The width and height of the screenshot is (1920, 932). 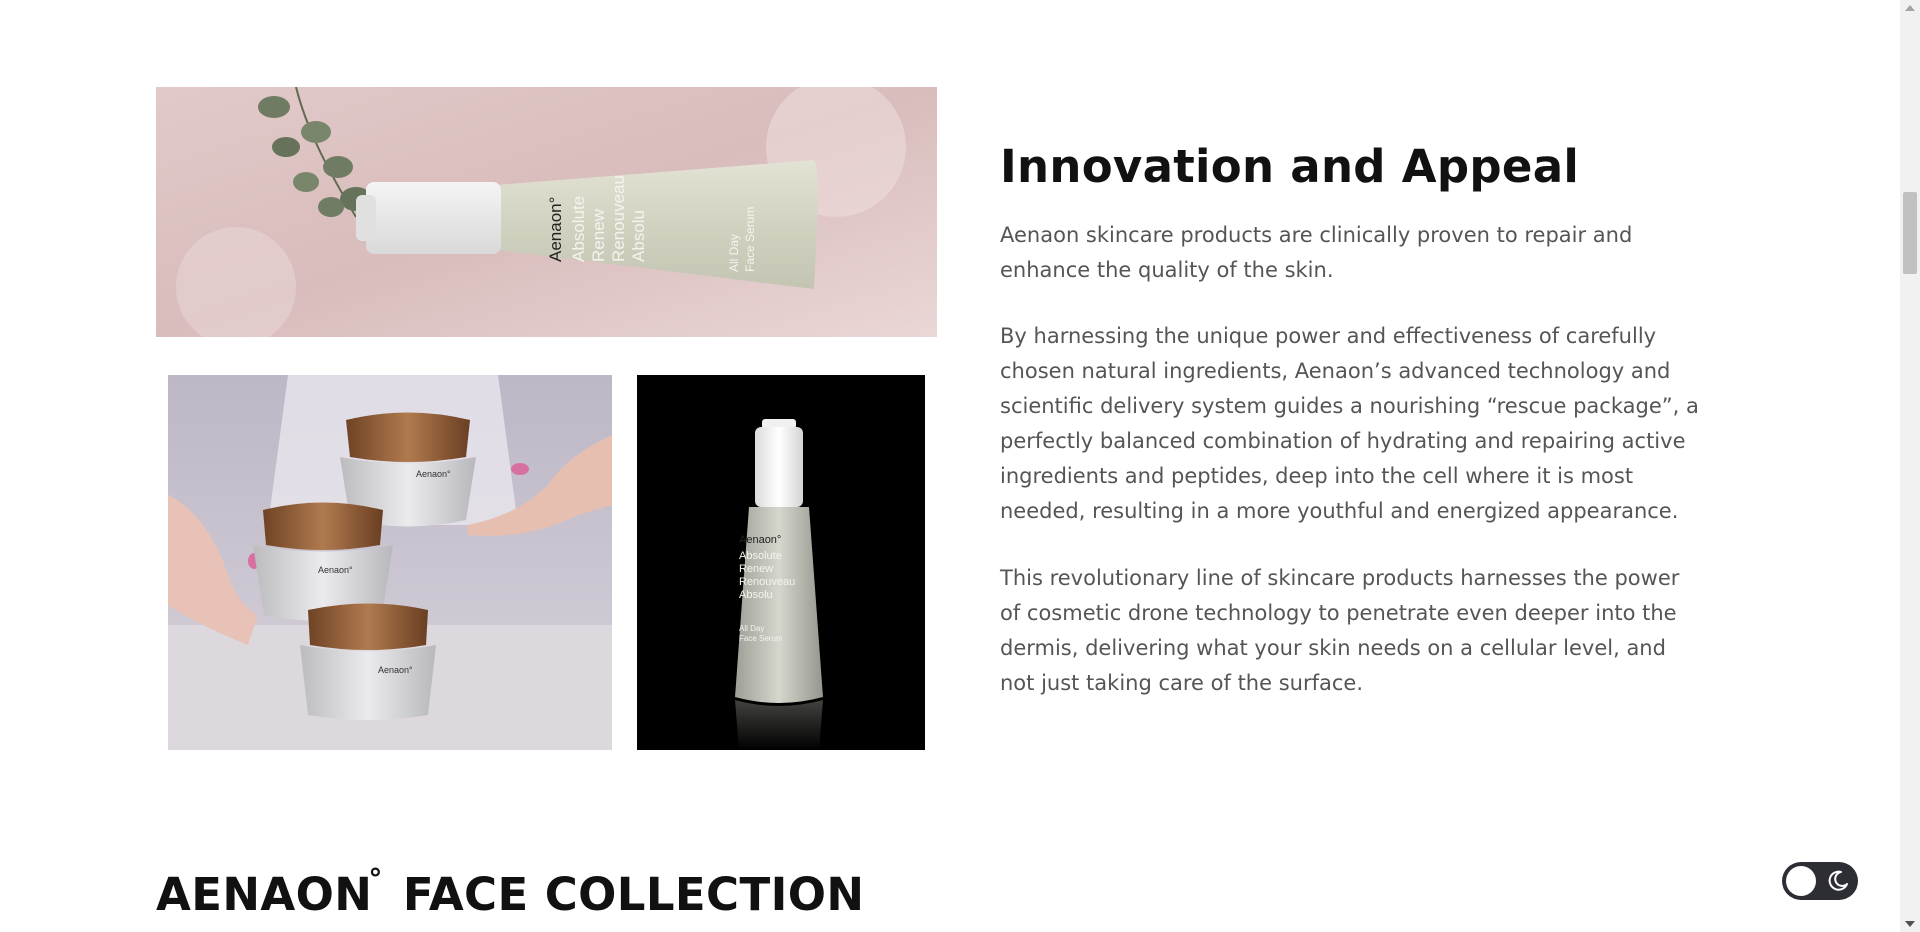 I want to click on serum-brand: Aenaon°, so click(x=760, y=540).